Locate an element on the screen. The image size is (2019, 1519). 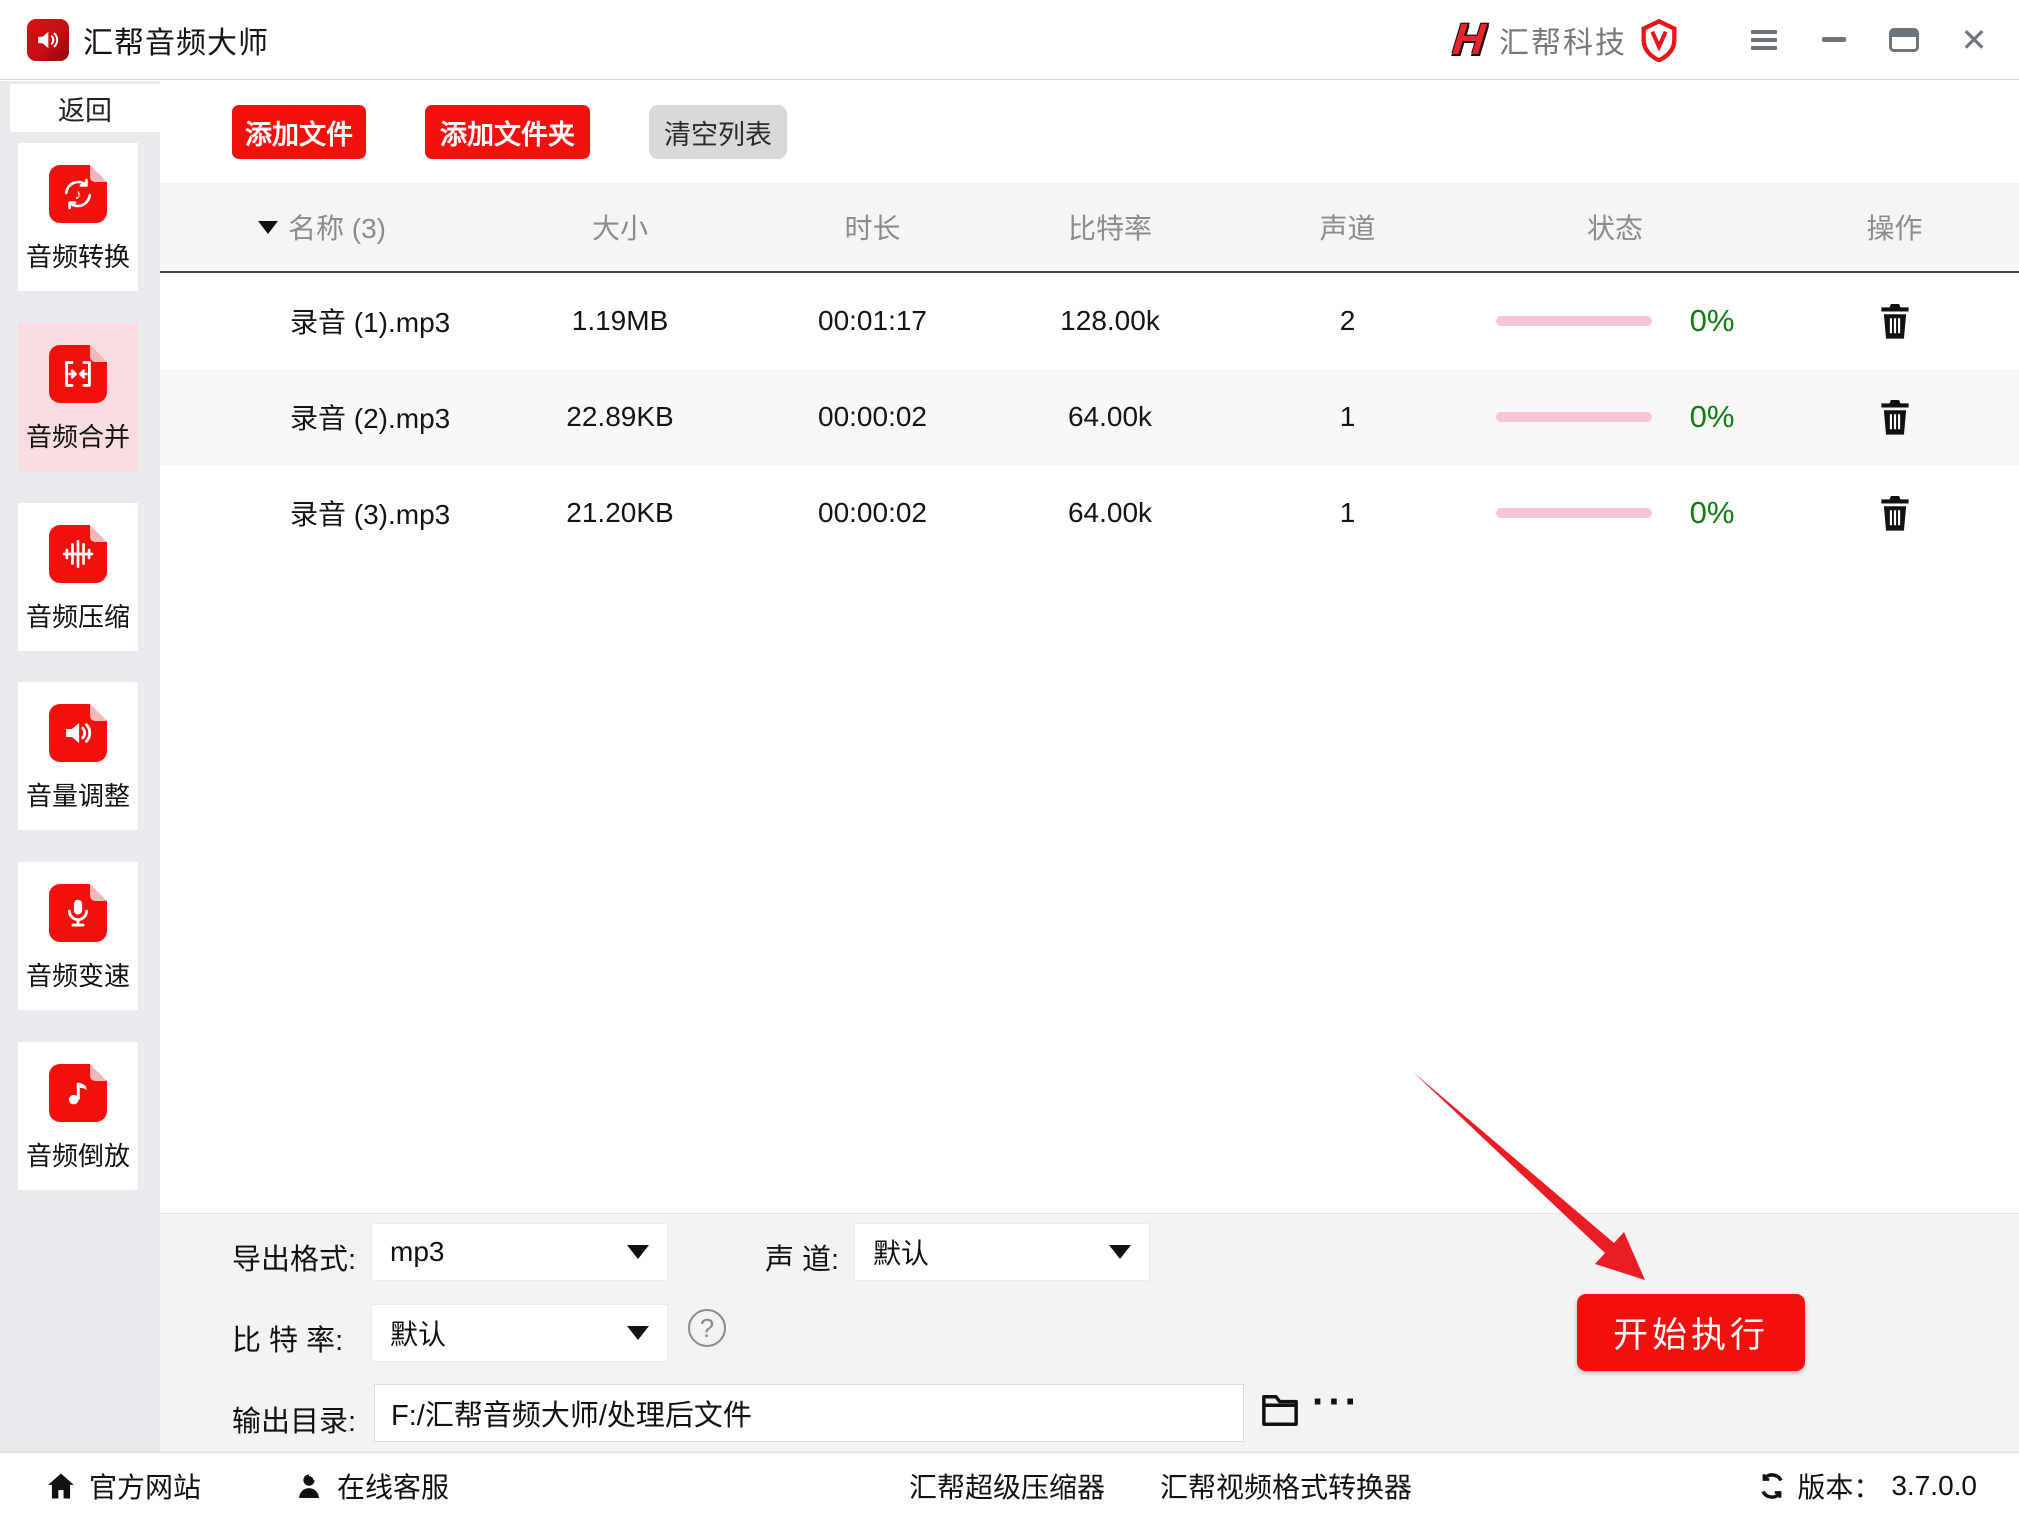
sidebar-item-label: 音频转换 is located at coordinates (77, 257).